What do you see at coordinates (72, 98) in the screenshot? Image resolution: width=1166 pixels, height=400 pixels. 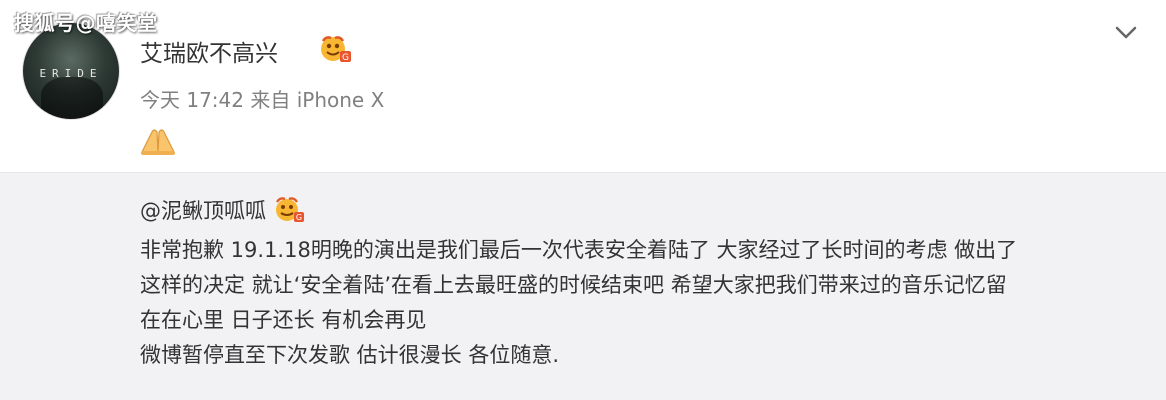 I see `avatar-figure` at bounding box center [72, 98].